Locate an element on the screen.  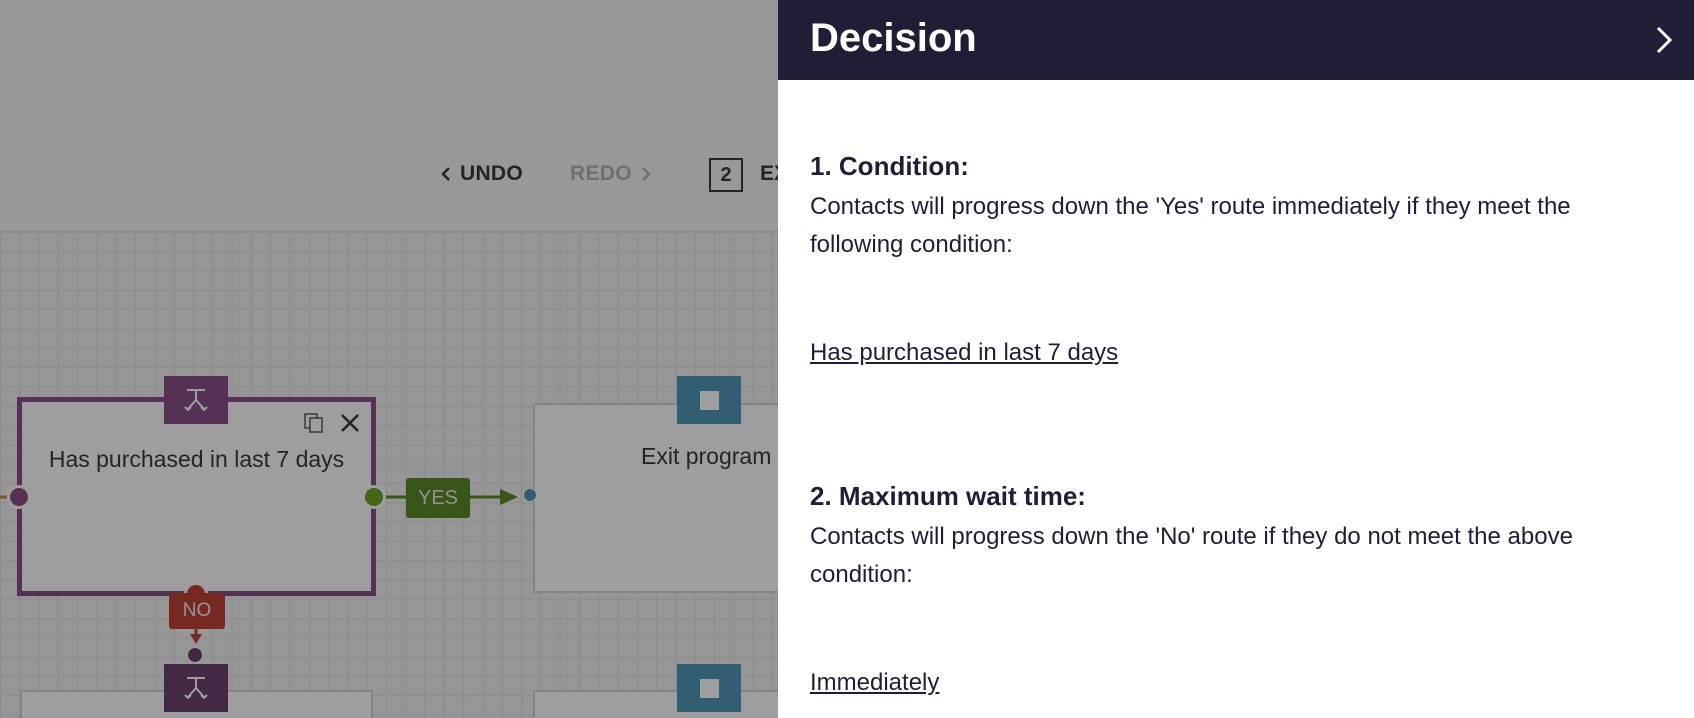
wait-link: Immediately is located at coordinates (874, 683).